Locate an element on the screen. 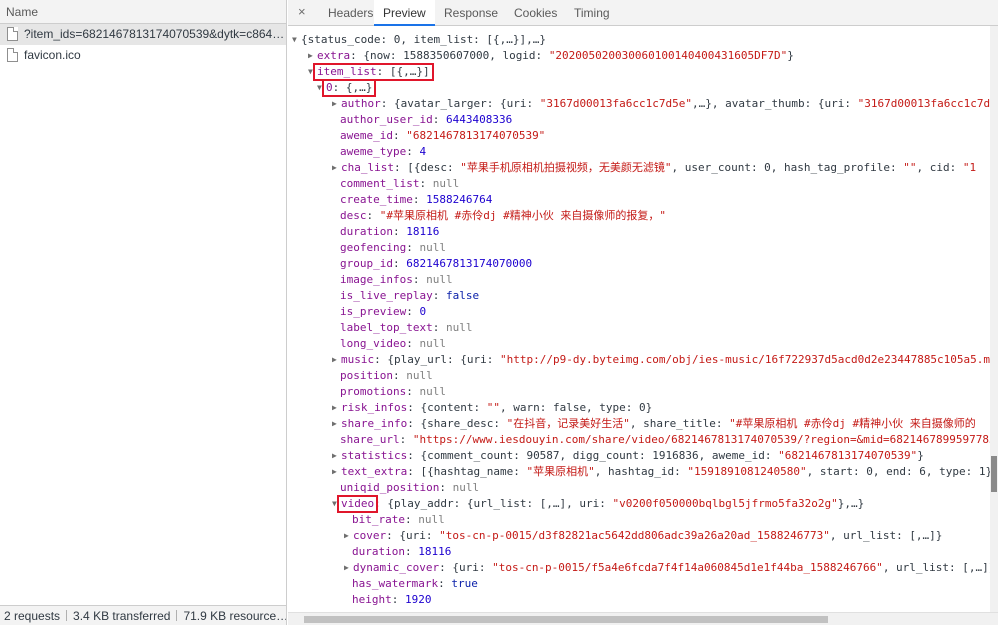 This screenshot has height=625, width=998. json-punctuation: : {avatar_larger: {uri: is located at coordinates (460, 103).